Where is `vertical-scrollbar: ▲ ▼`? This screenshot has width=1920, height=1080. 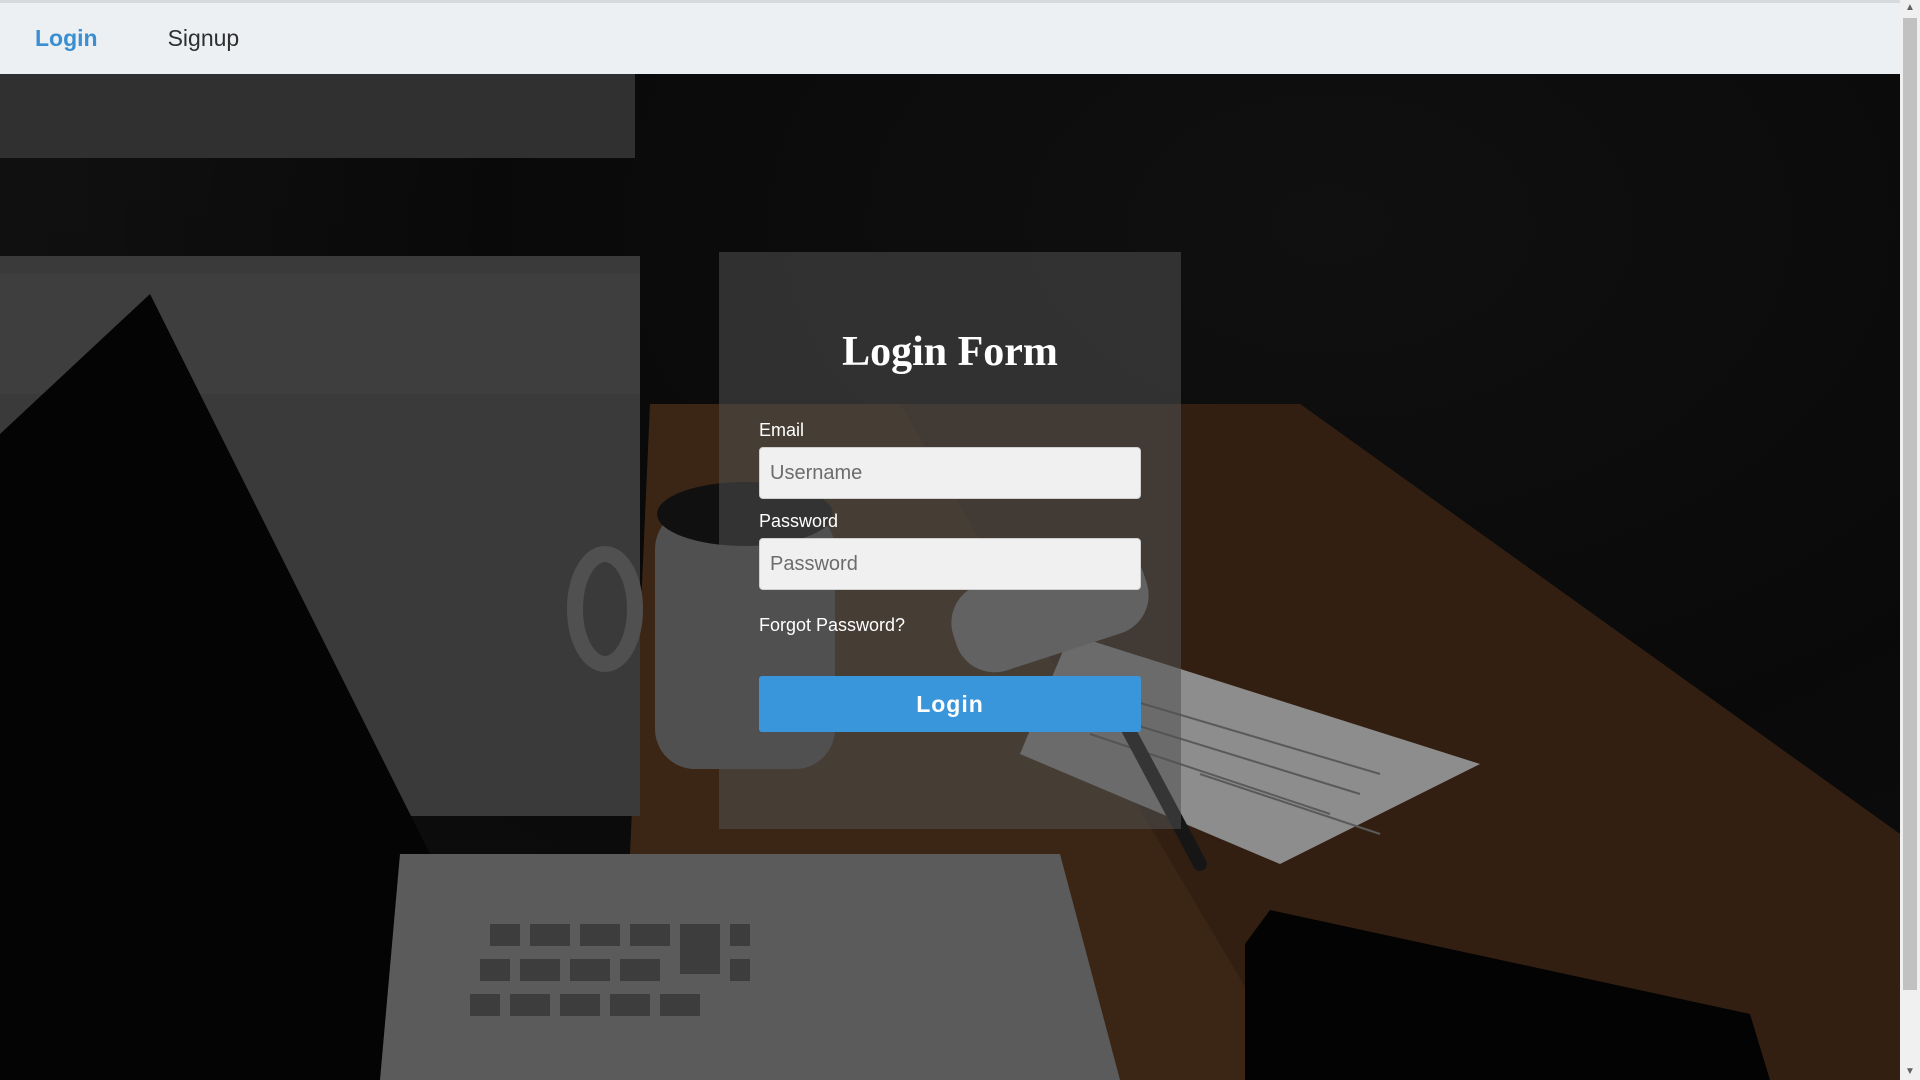
vertical-scrollbar: ▲ ▼ is located at coordinates (1910, 540).